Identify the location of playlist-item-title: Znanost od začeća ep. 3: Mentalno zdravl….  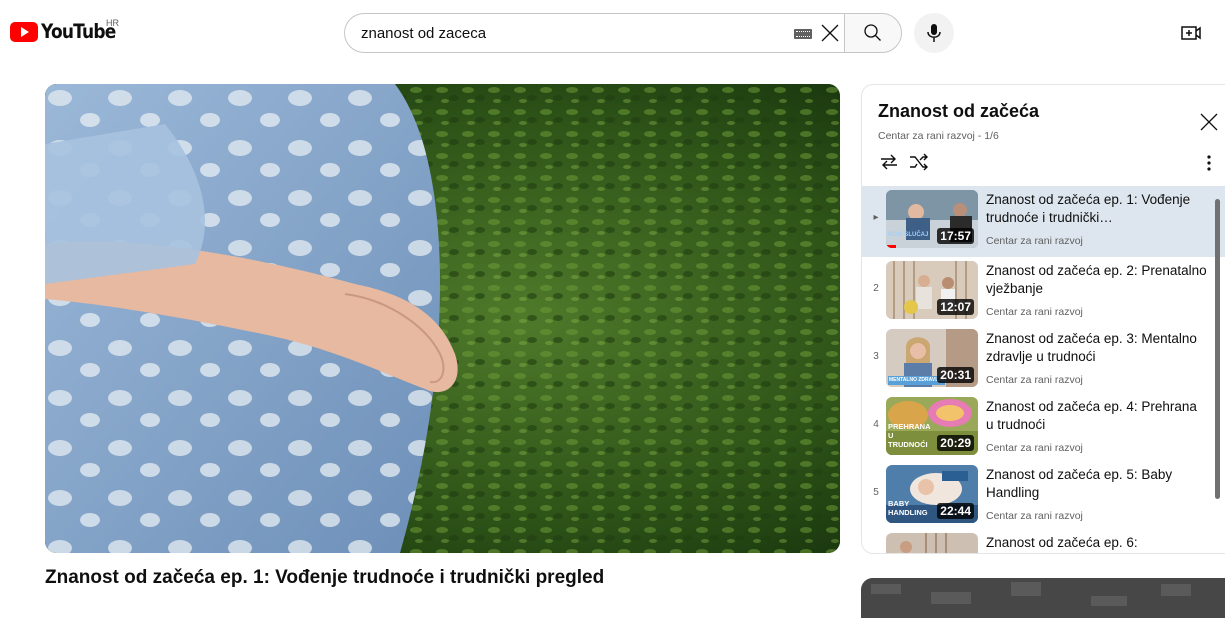
(1091, 347).